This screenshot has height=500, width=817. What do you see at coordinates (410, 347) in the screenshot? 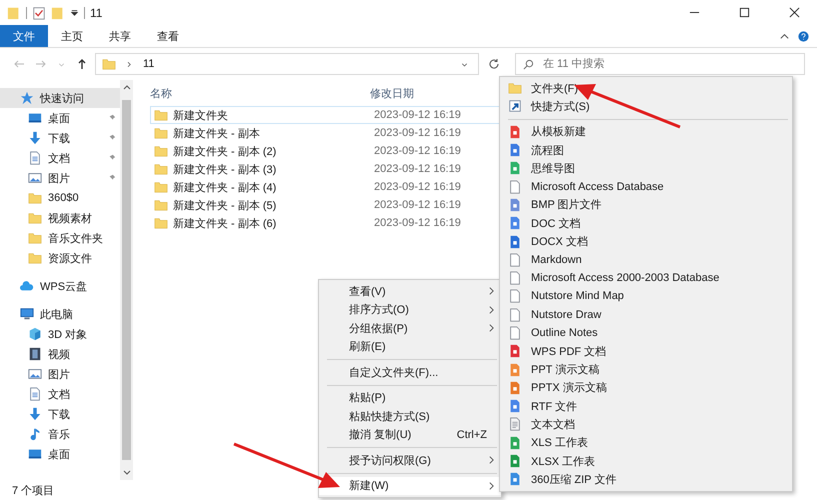
I see `menu-item: 刷新(E)` at bounding box center [410, 347].